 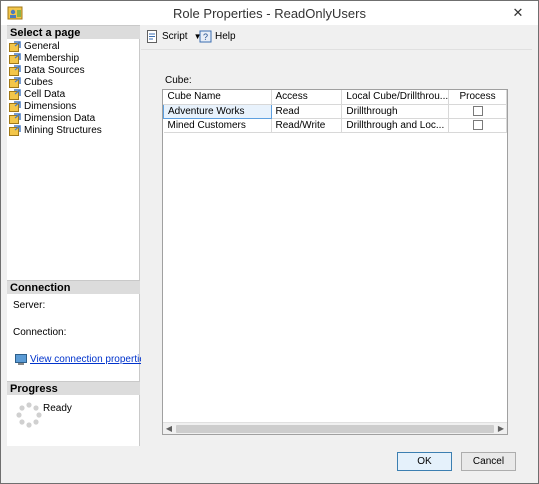 I want to click on connection-label: Connection:, so click(x=40, y=332).